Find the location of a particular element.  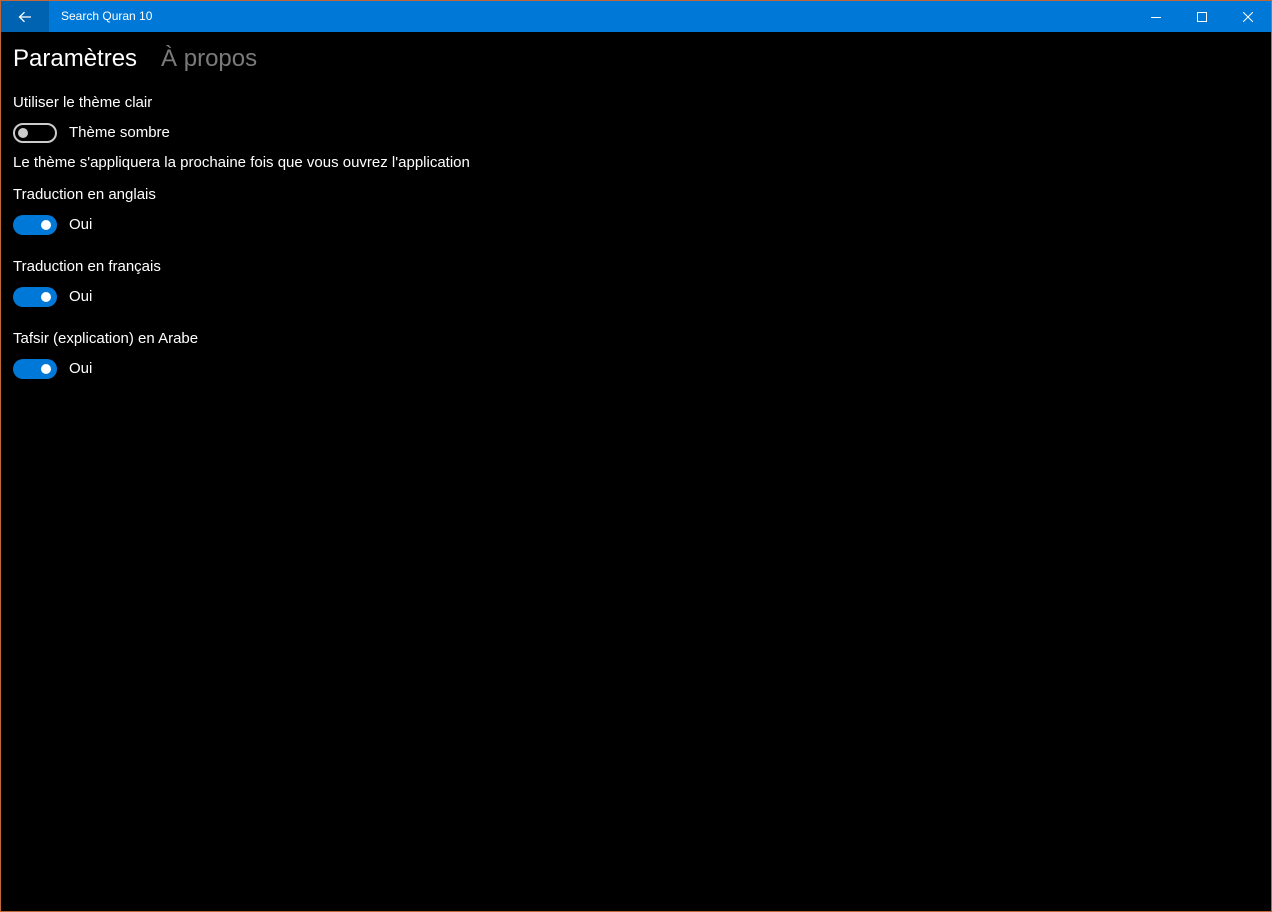

english-translation-toggle-row: Oui is located at coordinates (52, 225).